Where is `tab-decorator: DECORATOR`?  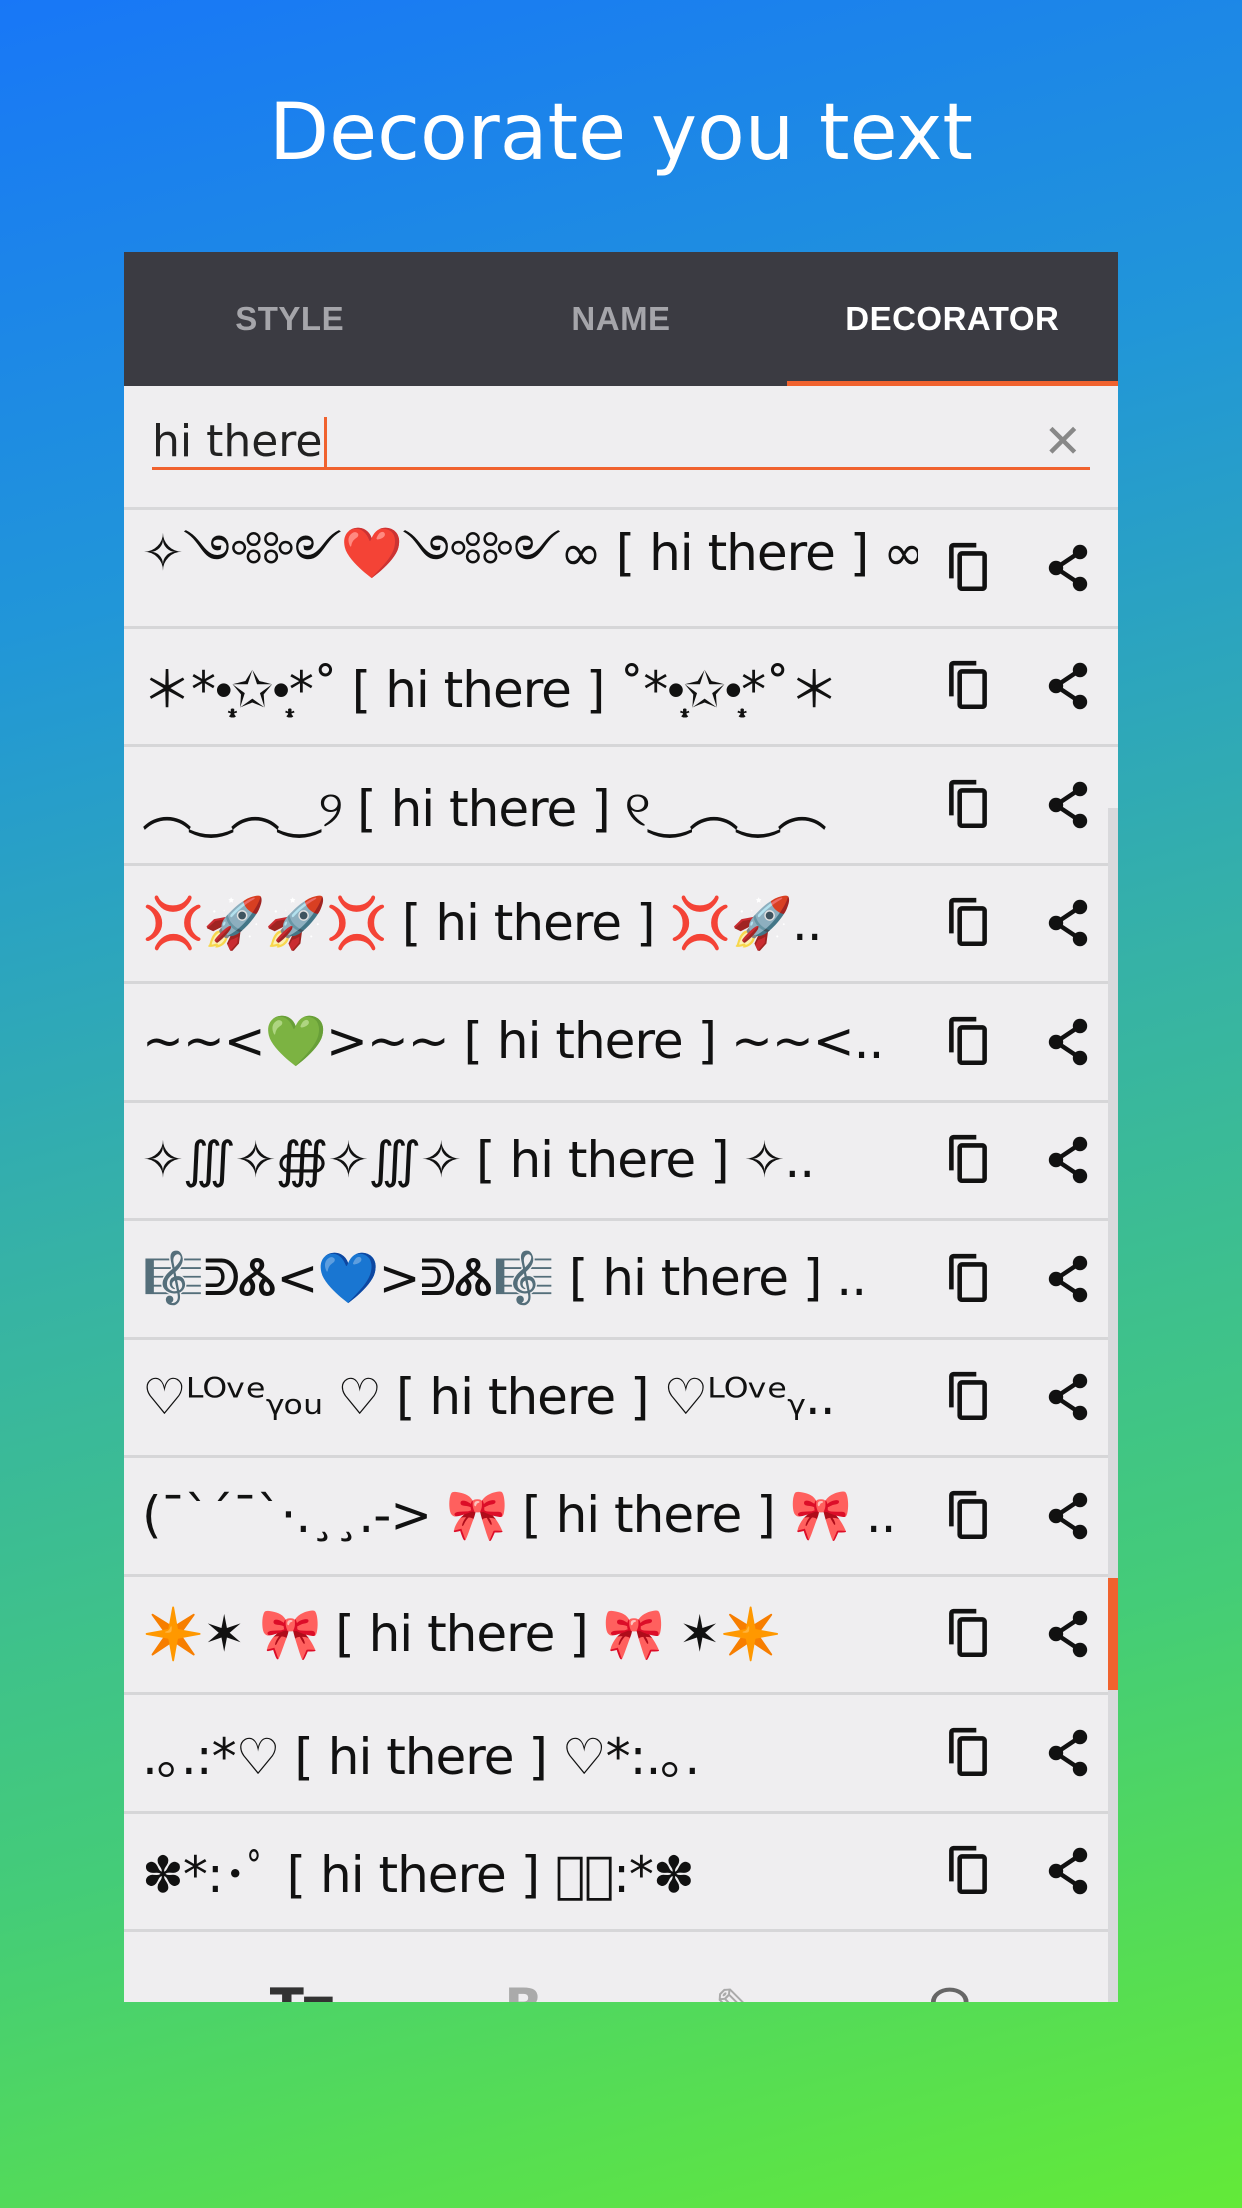
tab-decorator: DECORATOR is located at coordinates (952, 319).